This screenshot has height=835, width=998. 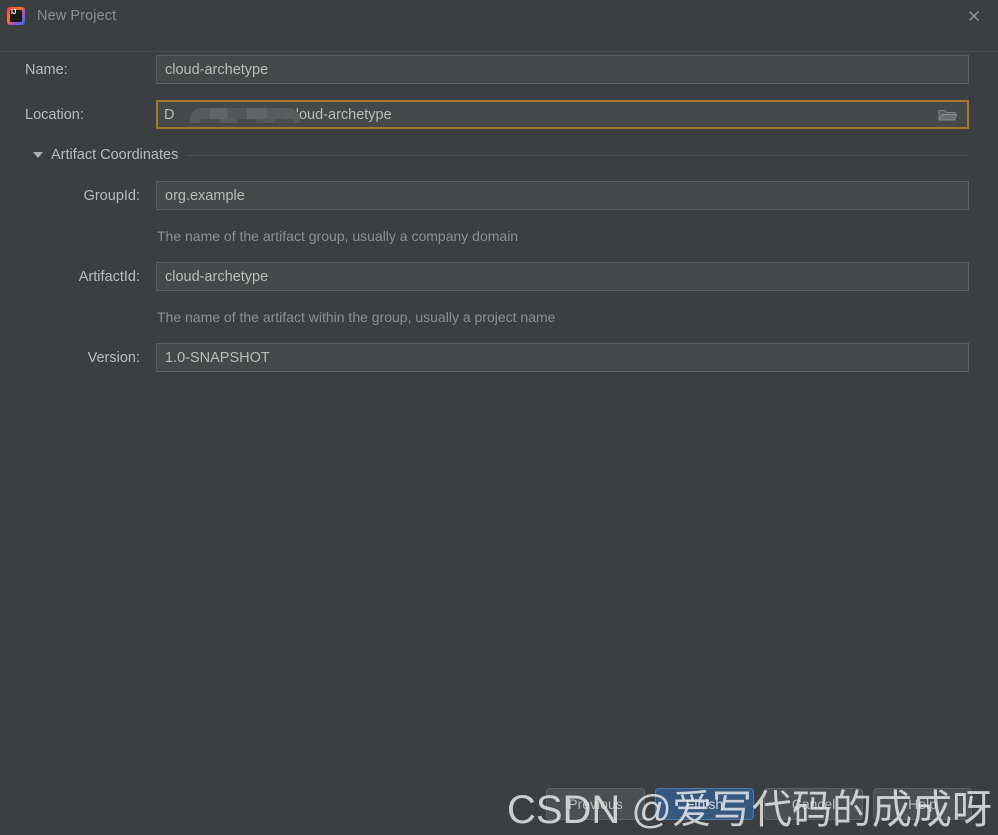 I want to click on previous-button-label: Previous, so click(x=595, y=804).